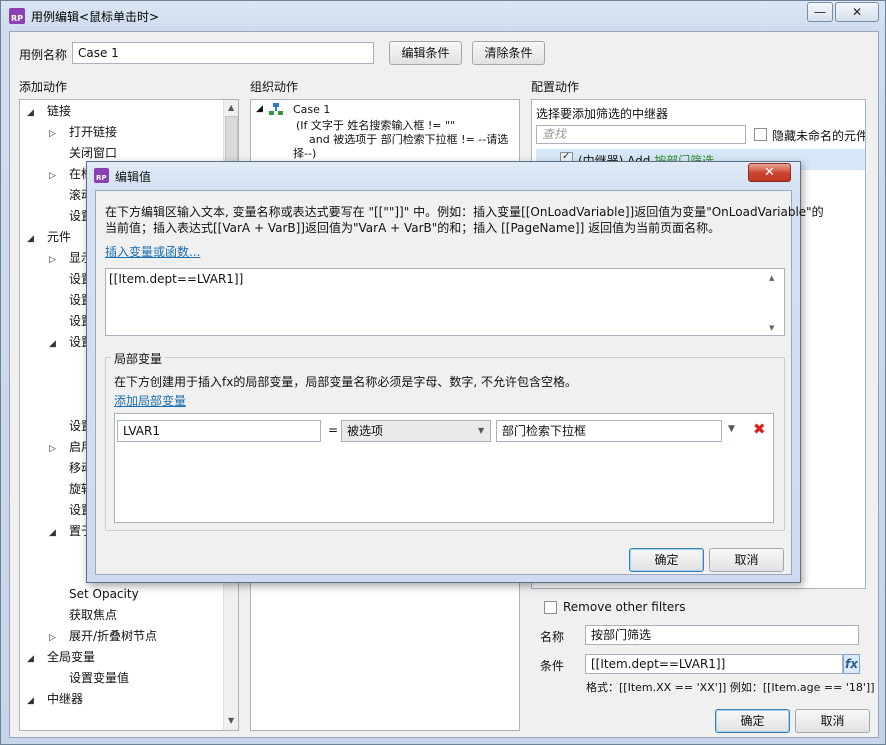  I want to click on remove-other-filters-label: Remove other filters, so click(624, 607).